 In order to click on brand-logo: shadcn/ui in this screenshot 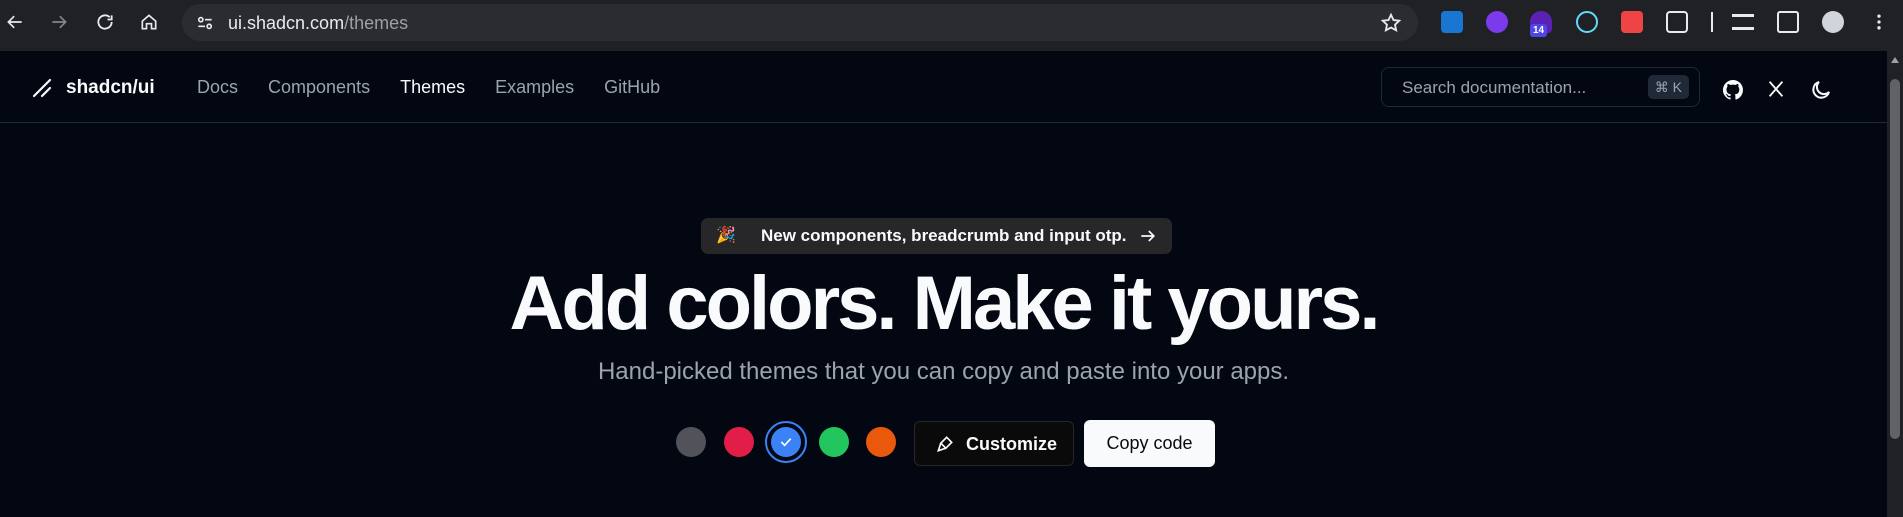, I will do `click(92, 88)`.